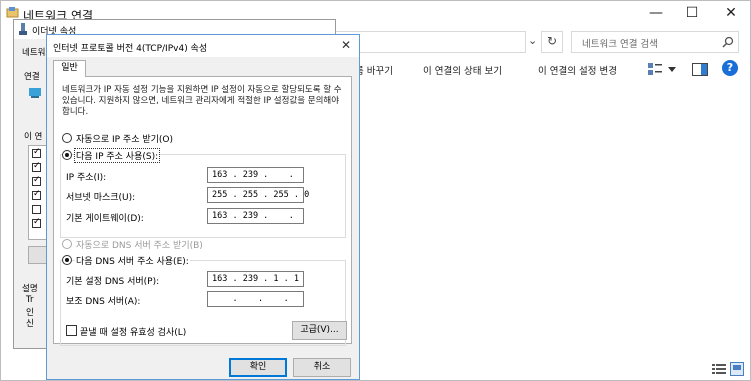 The height and width of the screenshot is (381, 751). I want to click on search-placeholder: 네트워크 연결 검색, so click(620, 44).